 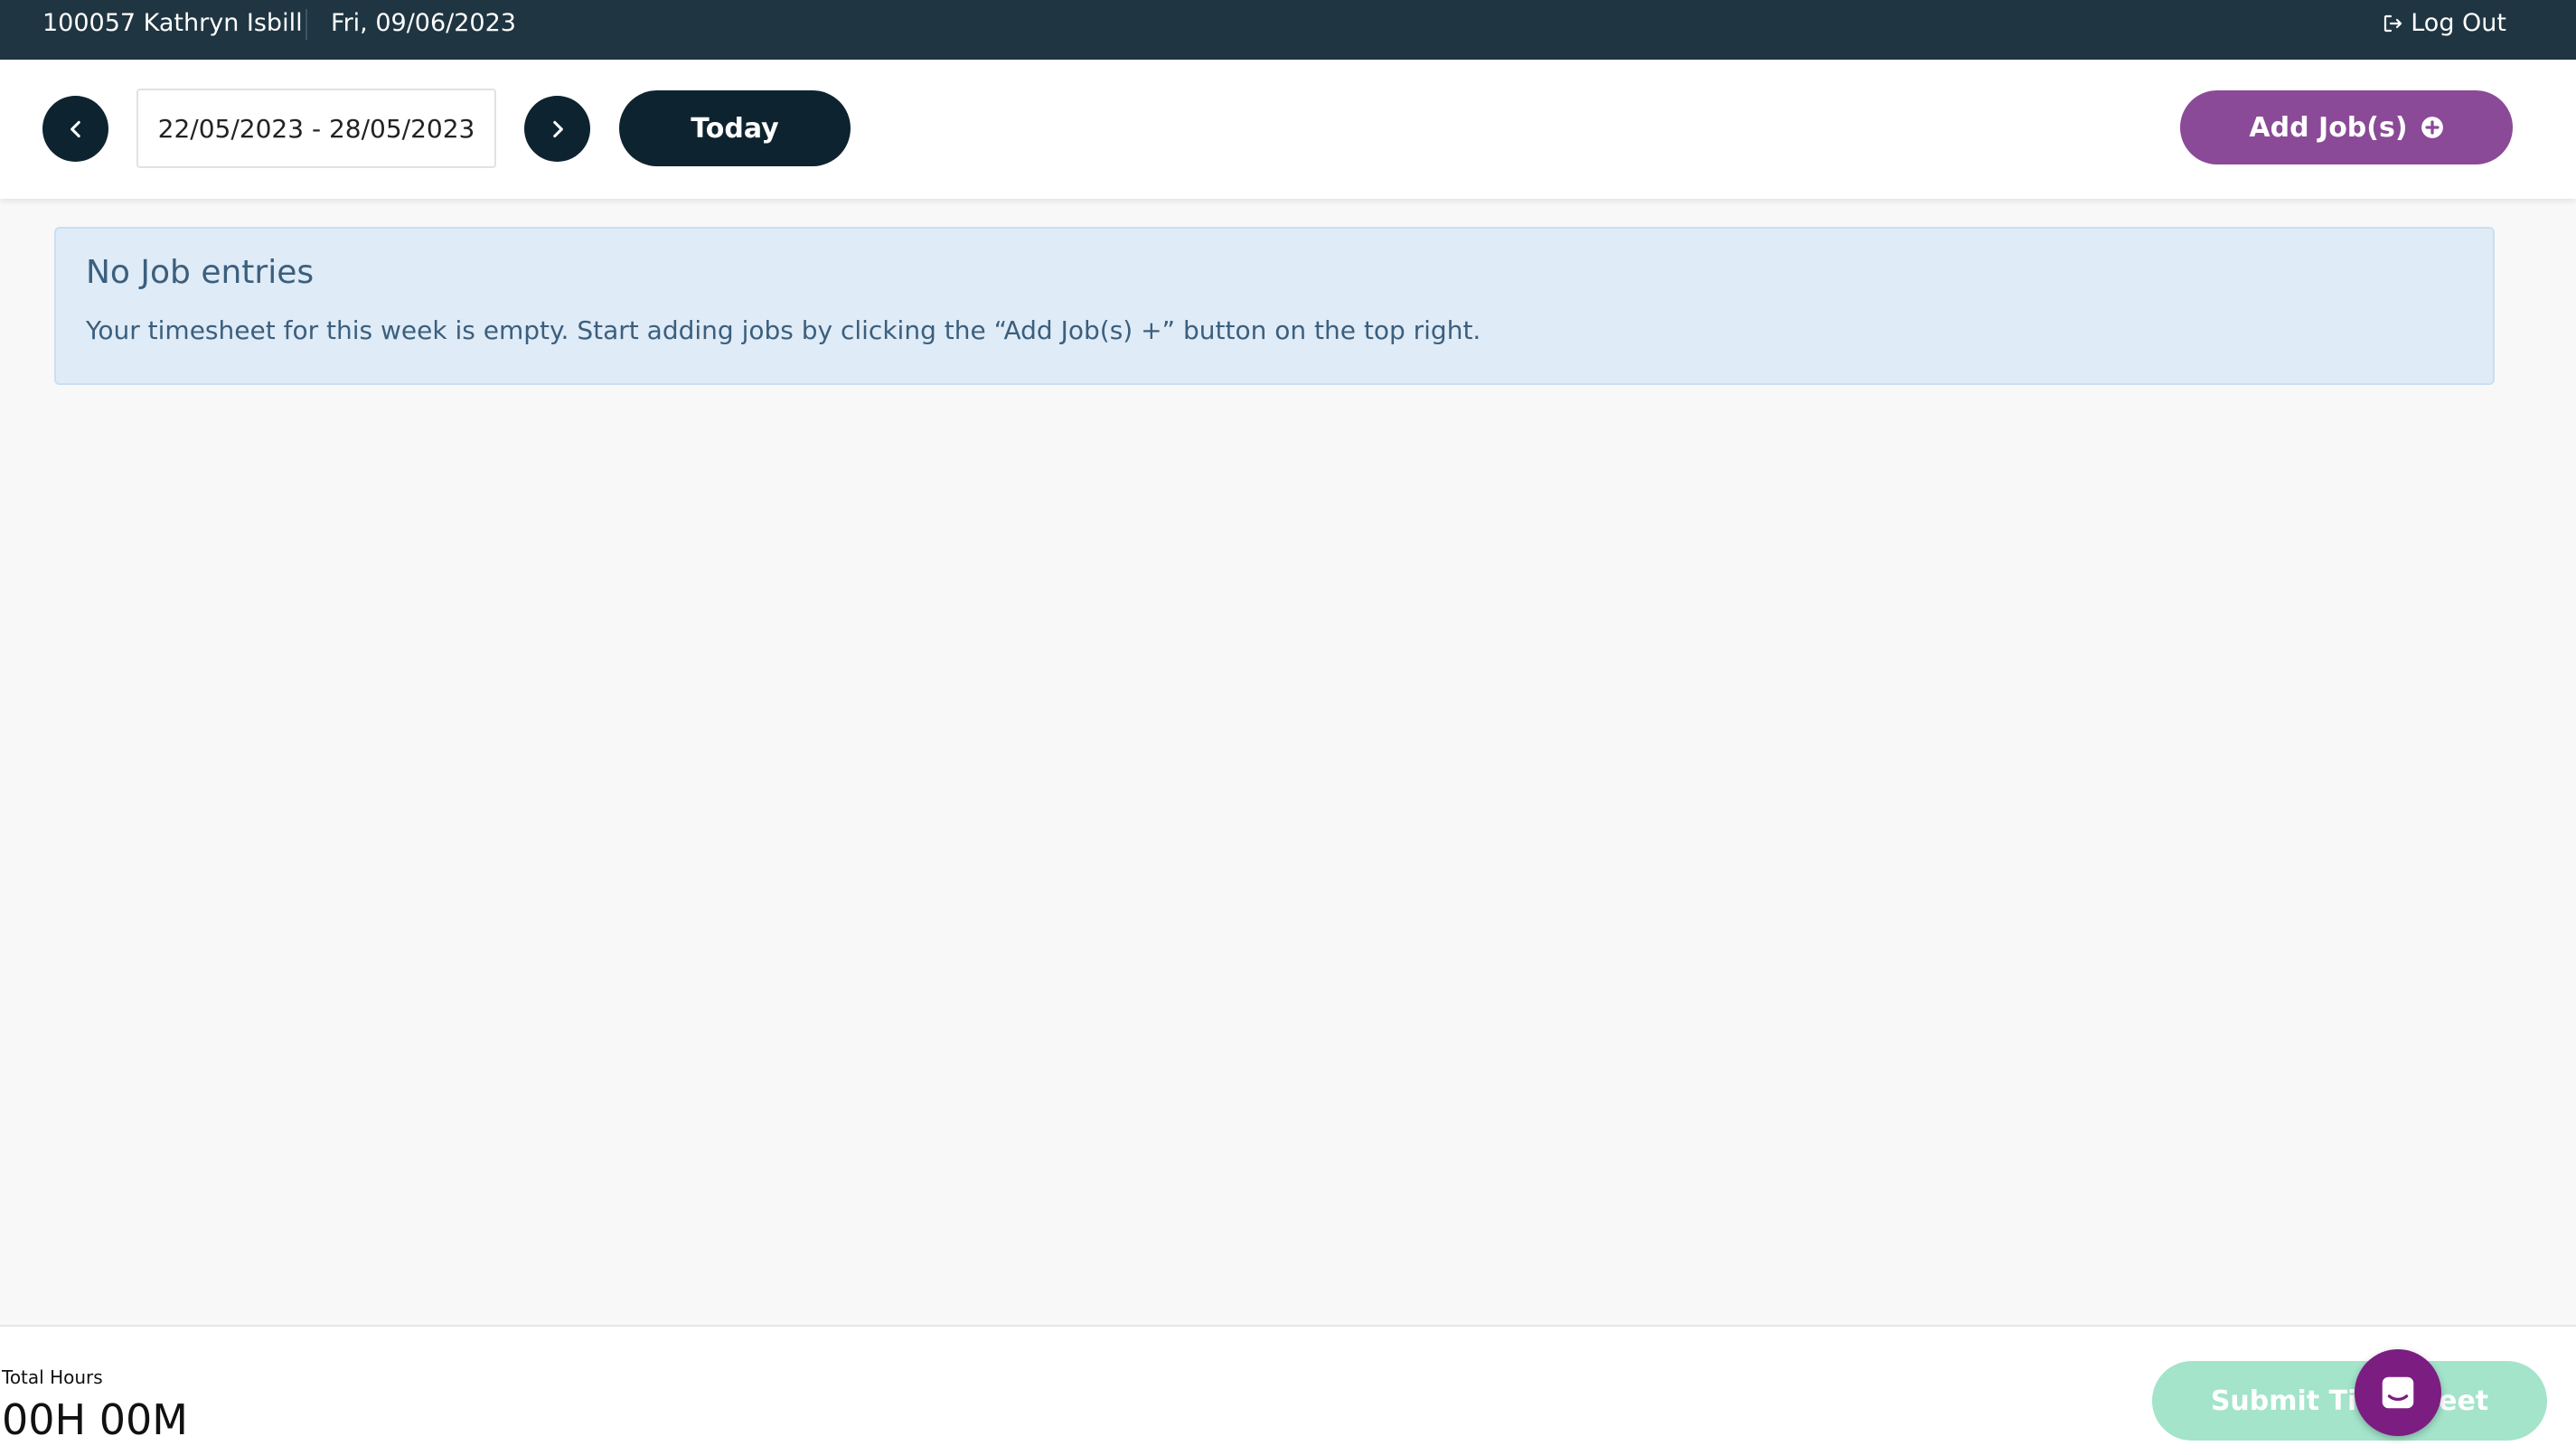 I want to click on date-range-input, so click(x=316, y=128).